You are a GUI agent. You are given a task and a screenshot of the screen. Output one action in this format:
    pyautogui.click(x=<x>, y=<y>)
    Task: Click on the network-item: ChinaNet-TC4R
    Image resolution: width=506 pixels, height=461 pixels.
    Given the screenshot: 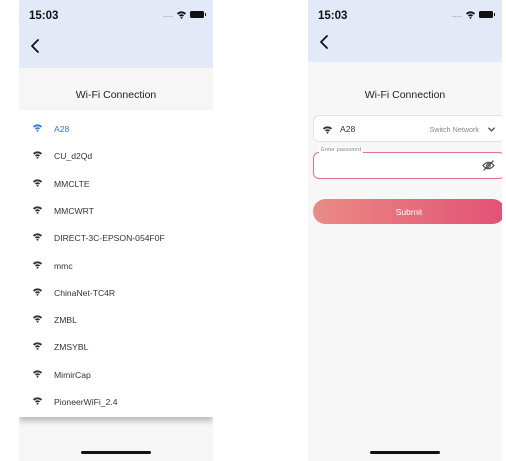 What is the action you would take?
    pyautogui.click(x=116, y=293)
    